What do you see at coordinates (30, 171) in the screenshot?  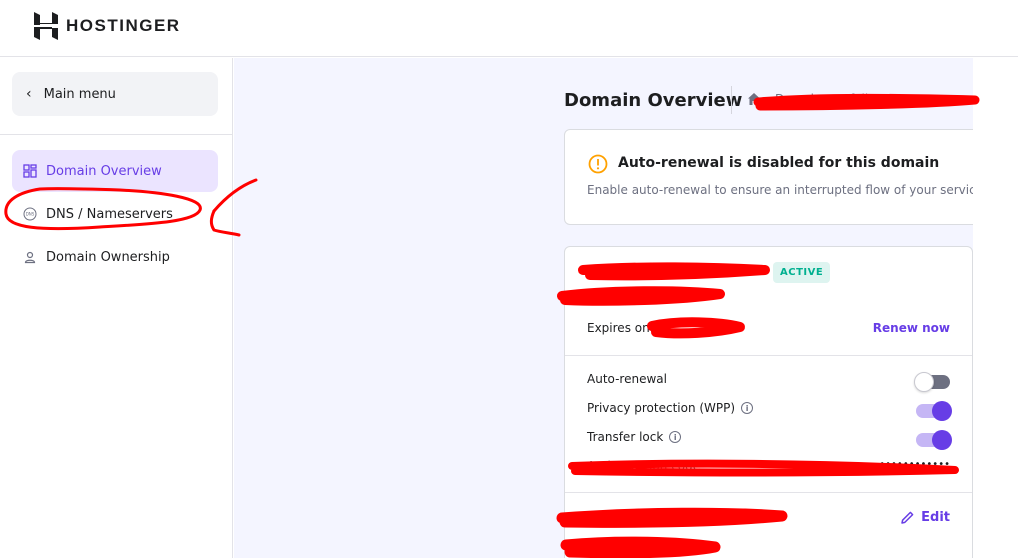 I see `grid-icon` at bounding box center [30, 171].